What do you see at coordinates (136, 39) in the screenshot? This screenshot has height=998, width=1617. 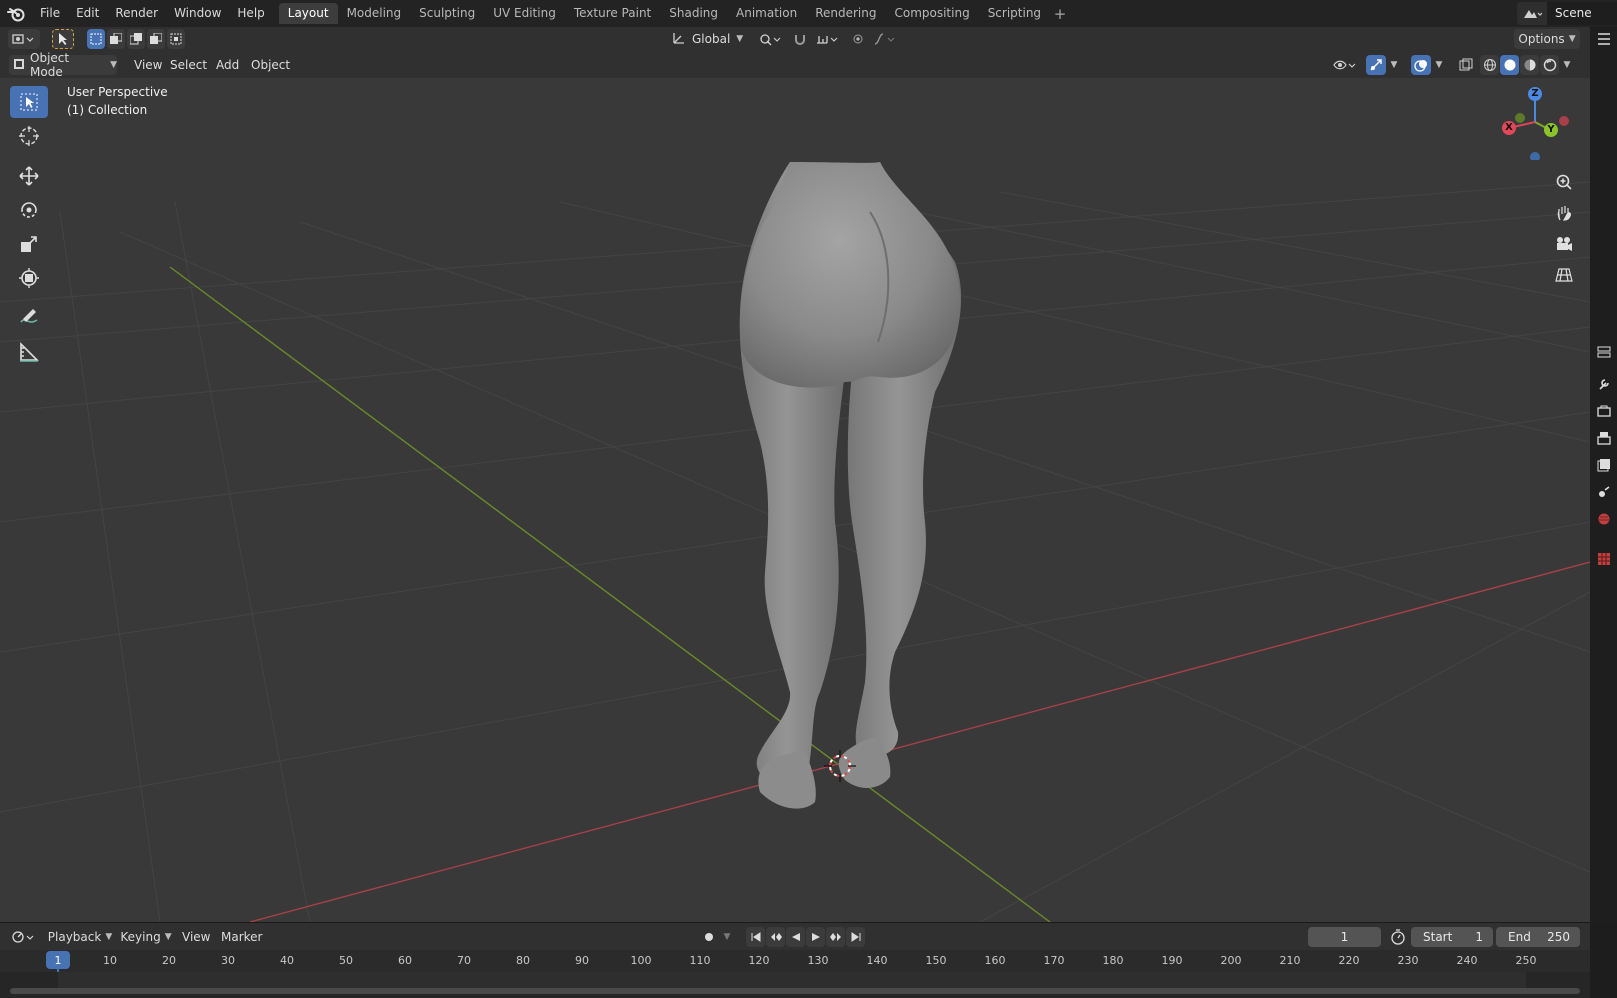 I see `mode-subtract-icon` at bounding box center [136, 39].